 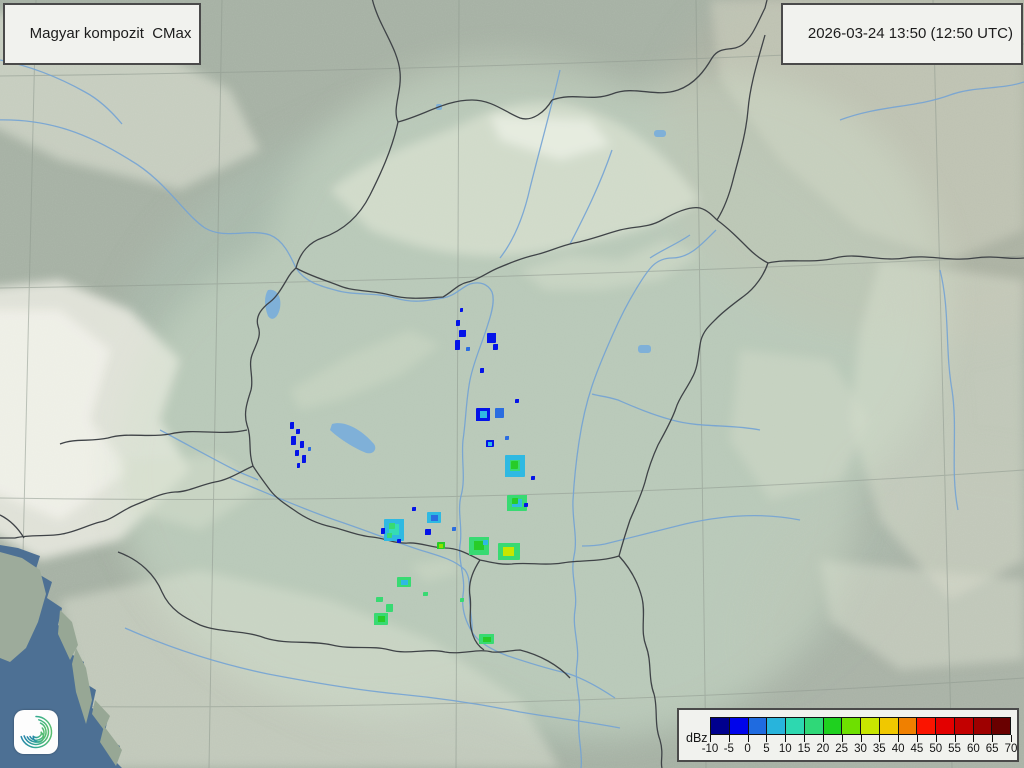 I want to click on legend-tick-label: 25, so click(x=842, y=749).